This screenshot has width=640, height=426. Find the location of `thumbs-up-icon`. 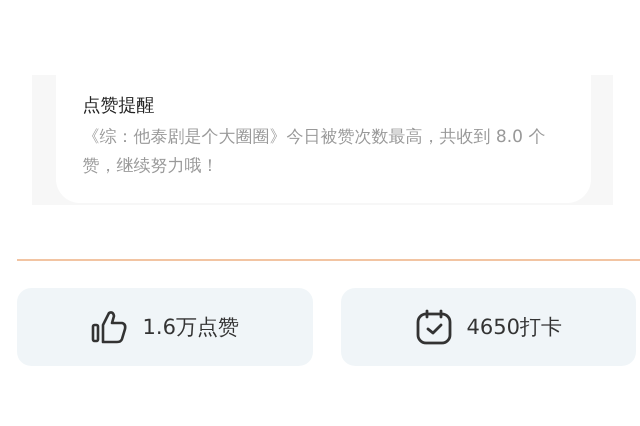

thumbs-up-icon is located at coordinates (109, 327).